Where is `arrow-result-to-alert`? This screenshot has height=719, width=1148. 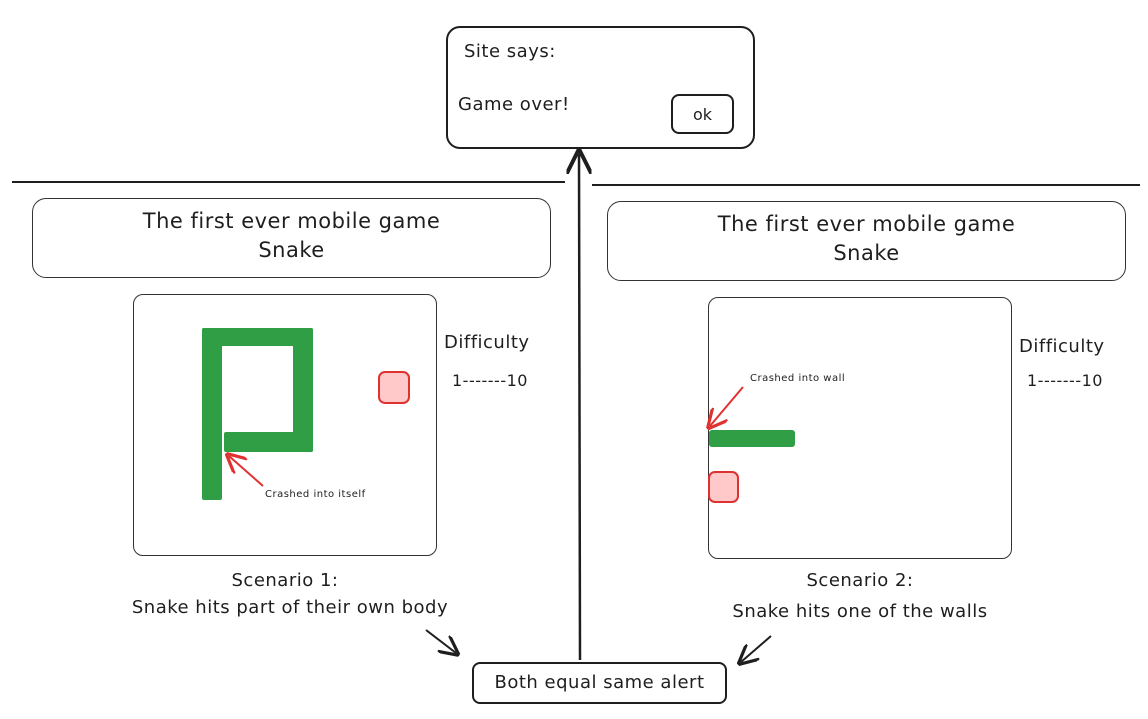 arrow-result-to-alert is located at coordinates (579, 407).